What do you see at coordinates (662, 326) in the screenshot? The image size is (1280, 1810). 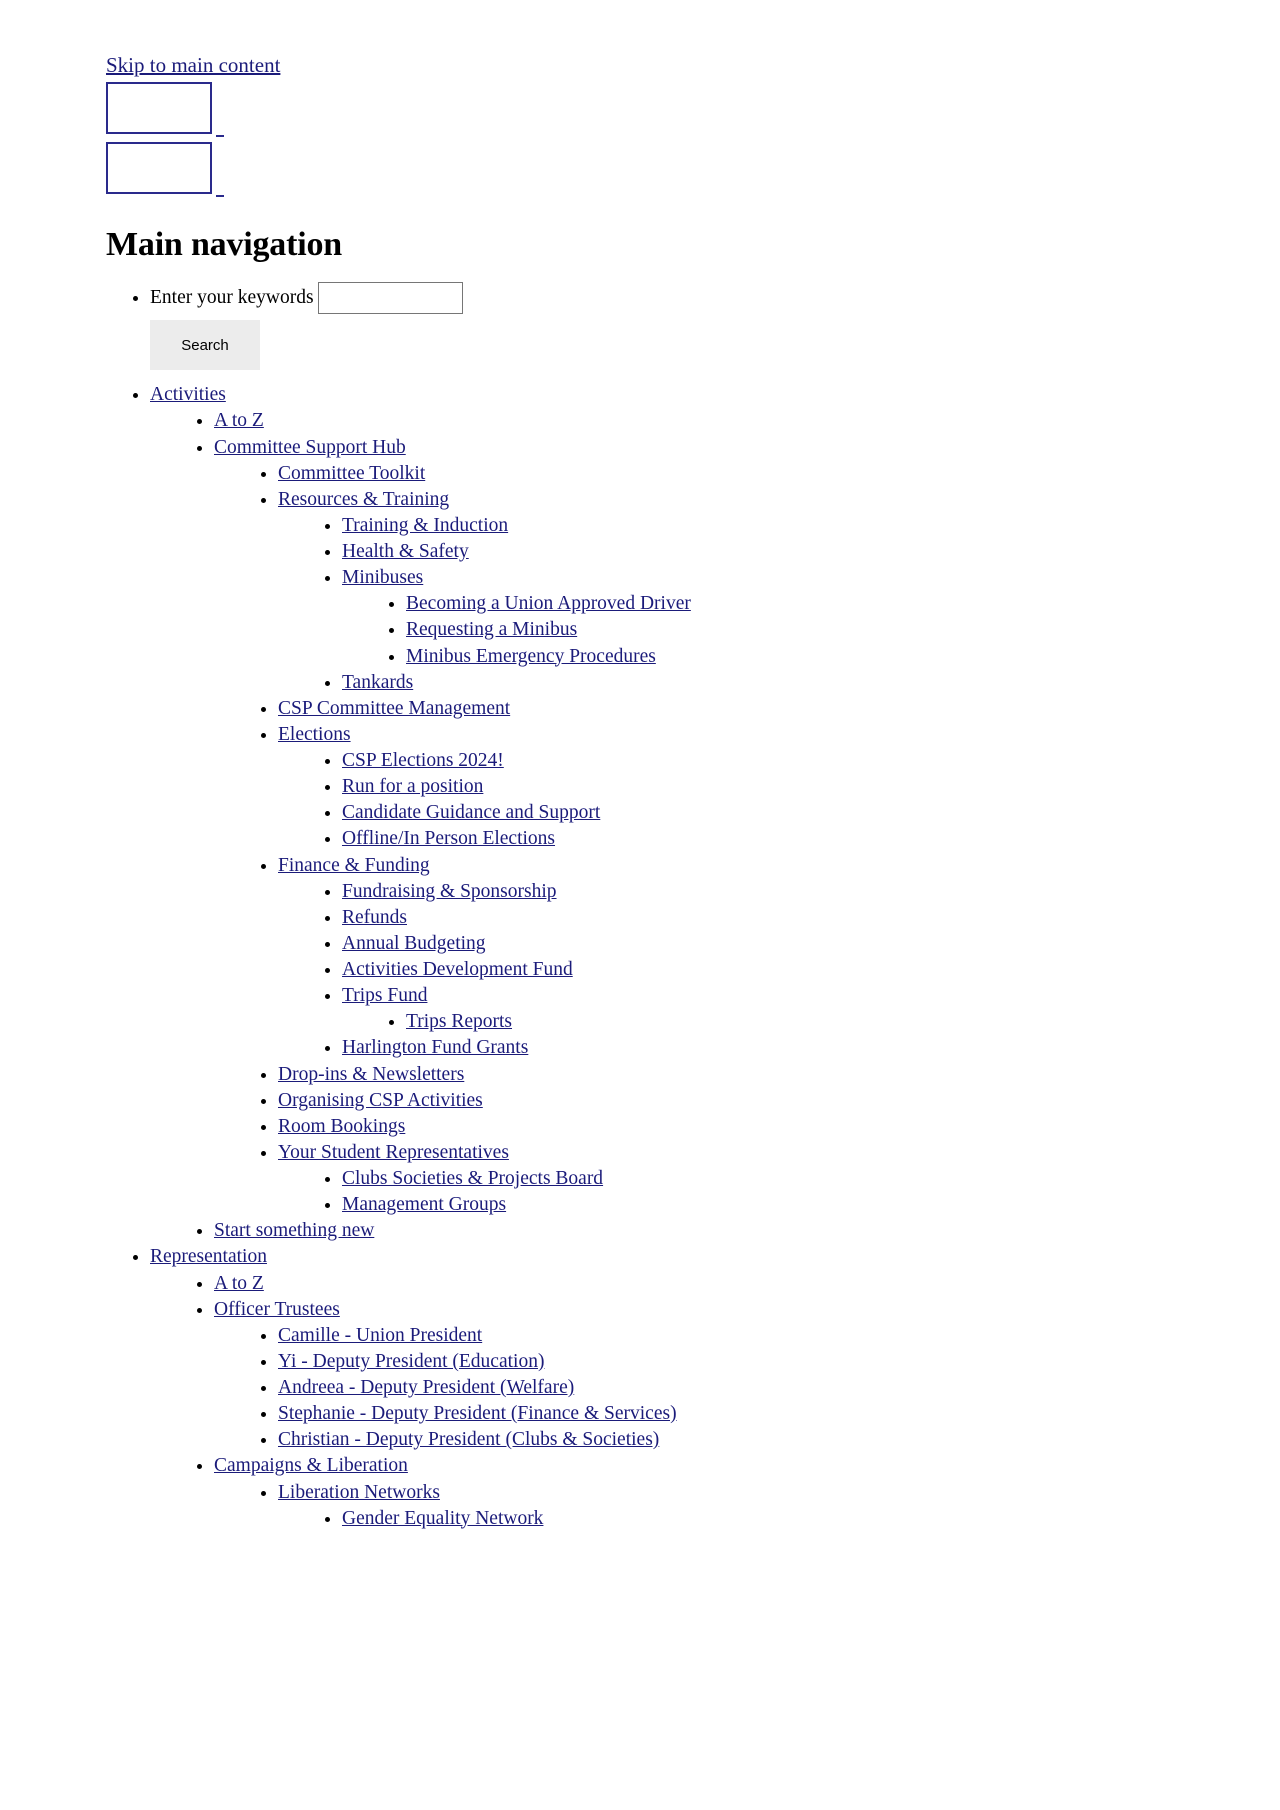 I see `search-form-item: Enter your keywords Search` at bounding box center [662, 326].